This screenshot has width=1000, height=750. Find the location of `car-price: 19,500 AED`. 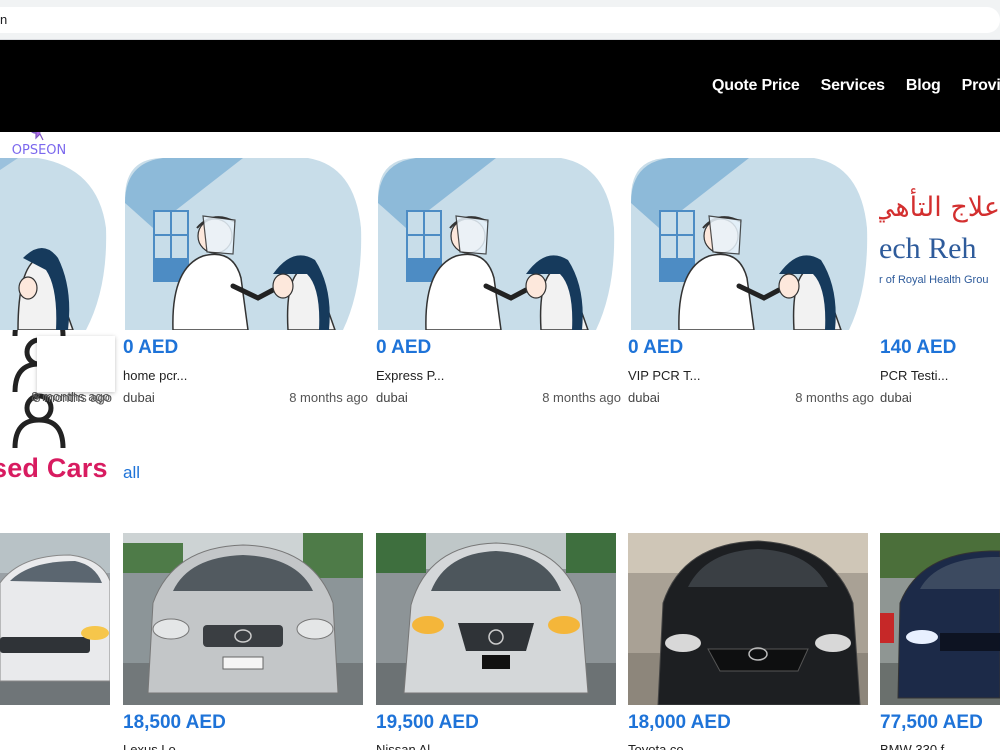

car-price: 19,500 AED is located at coordinates (427, 722).